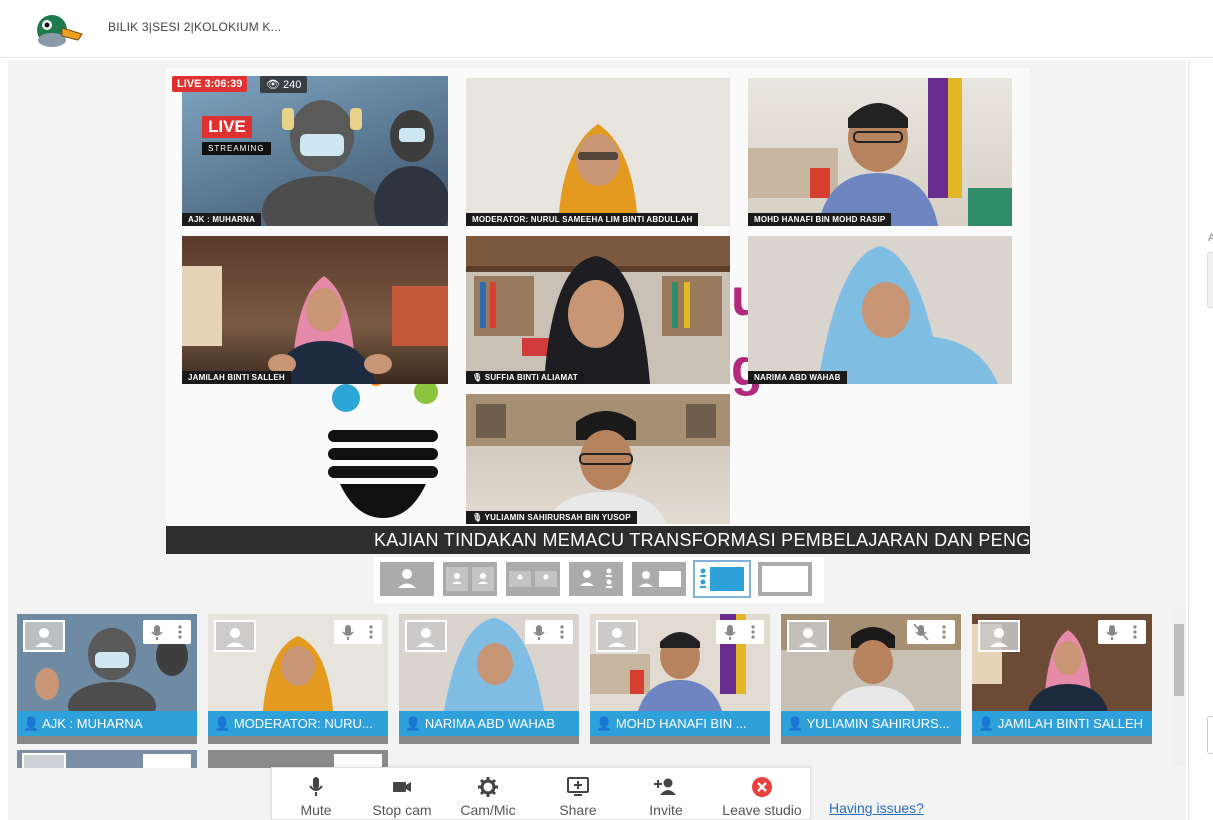 The height and width of the screenshot is (820, 1213). What do you see at coordinates (880, 152) in the screenshot?
I see `stage-tile-3: MOHD HANAFI BIN MOHD RASIP` at bounding box center [880, 152].